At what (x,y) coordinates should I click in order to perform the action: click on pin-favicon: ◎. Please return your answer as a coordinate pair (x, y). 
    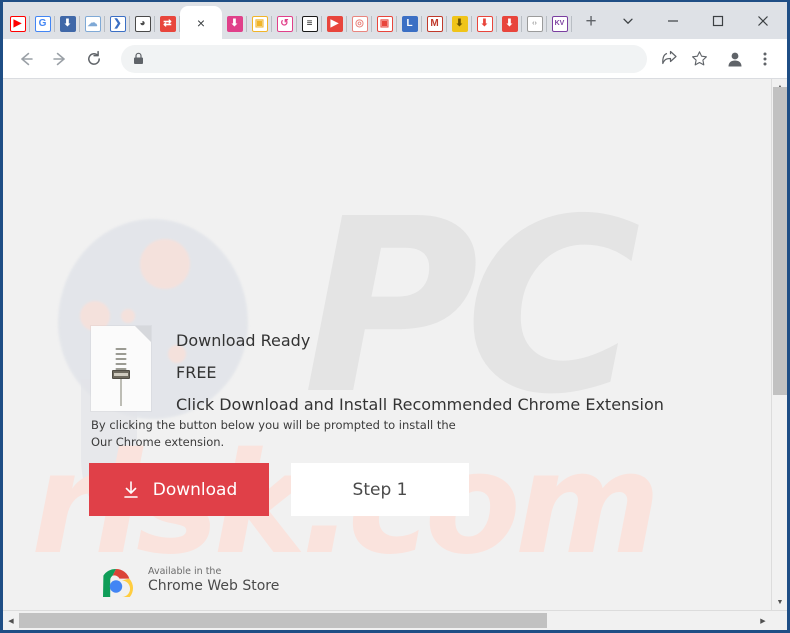
    Looking at the image, I should click on (359, 23).